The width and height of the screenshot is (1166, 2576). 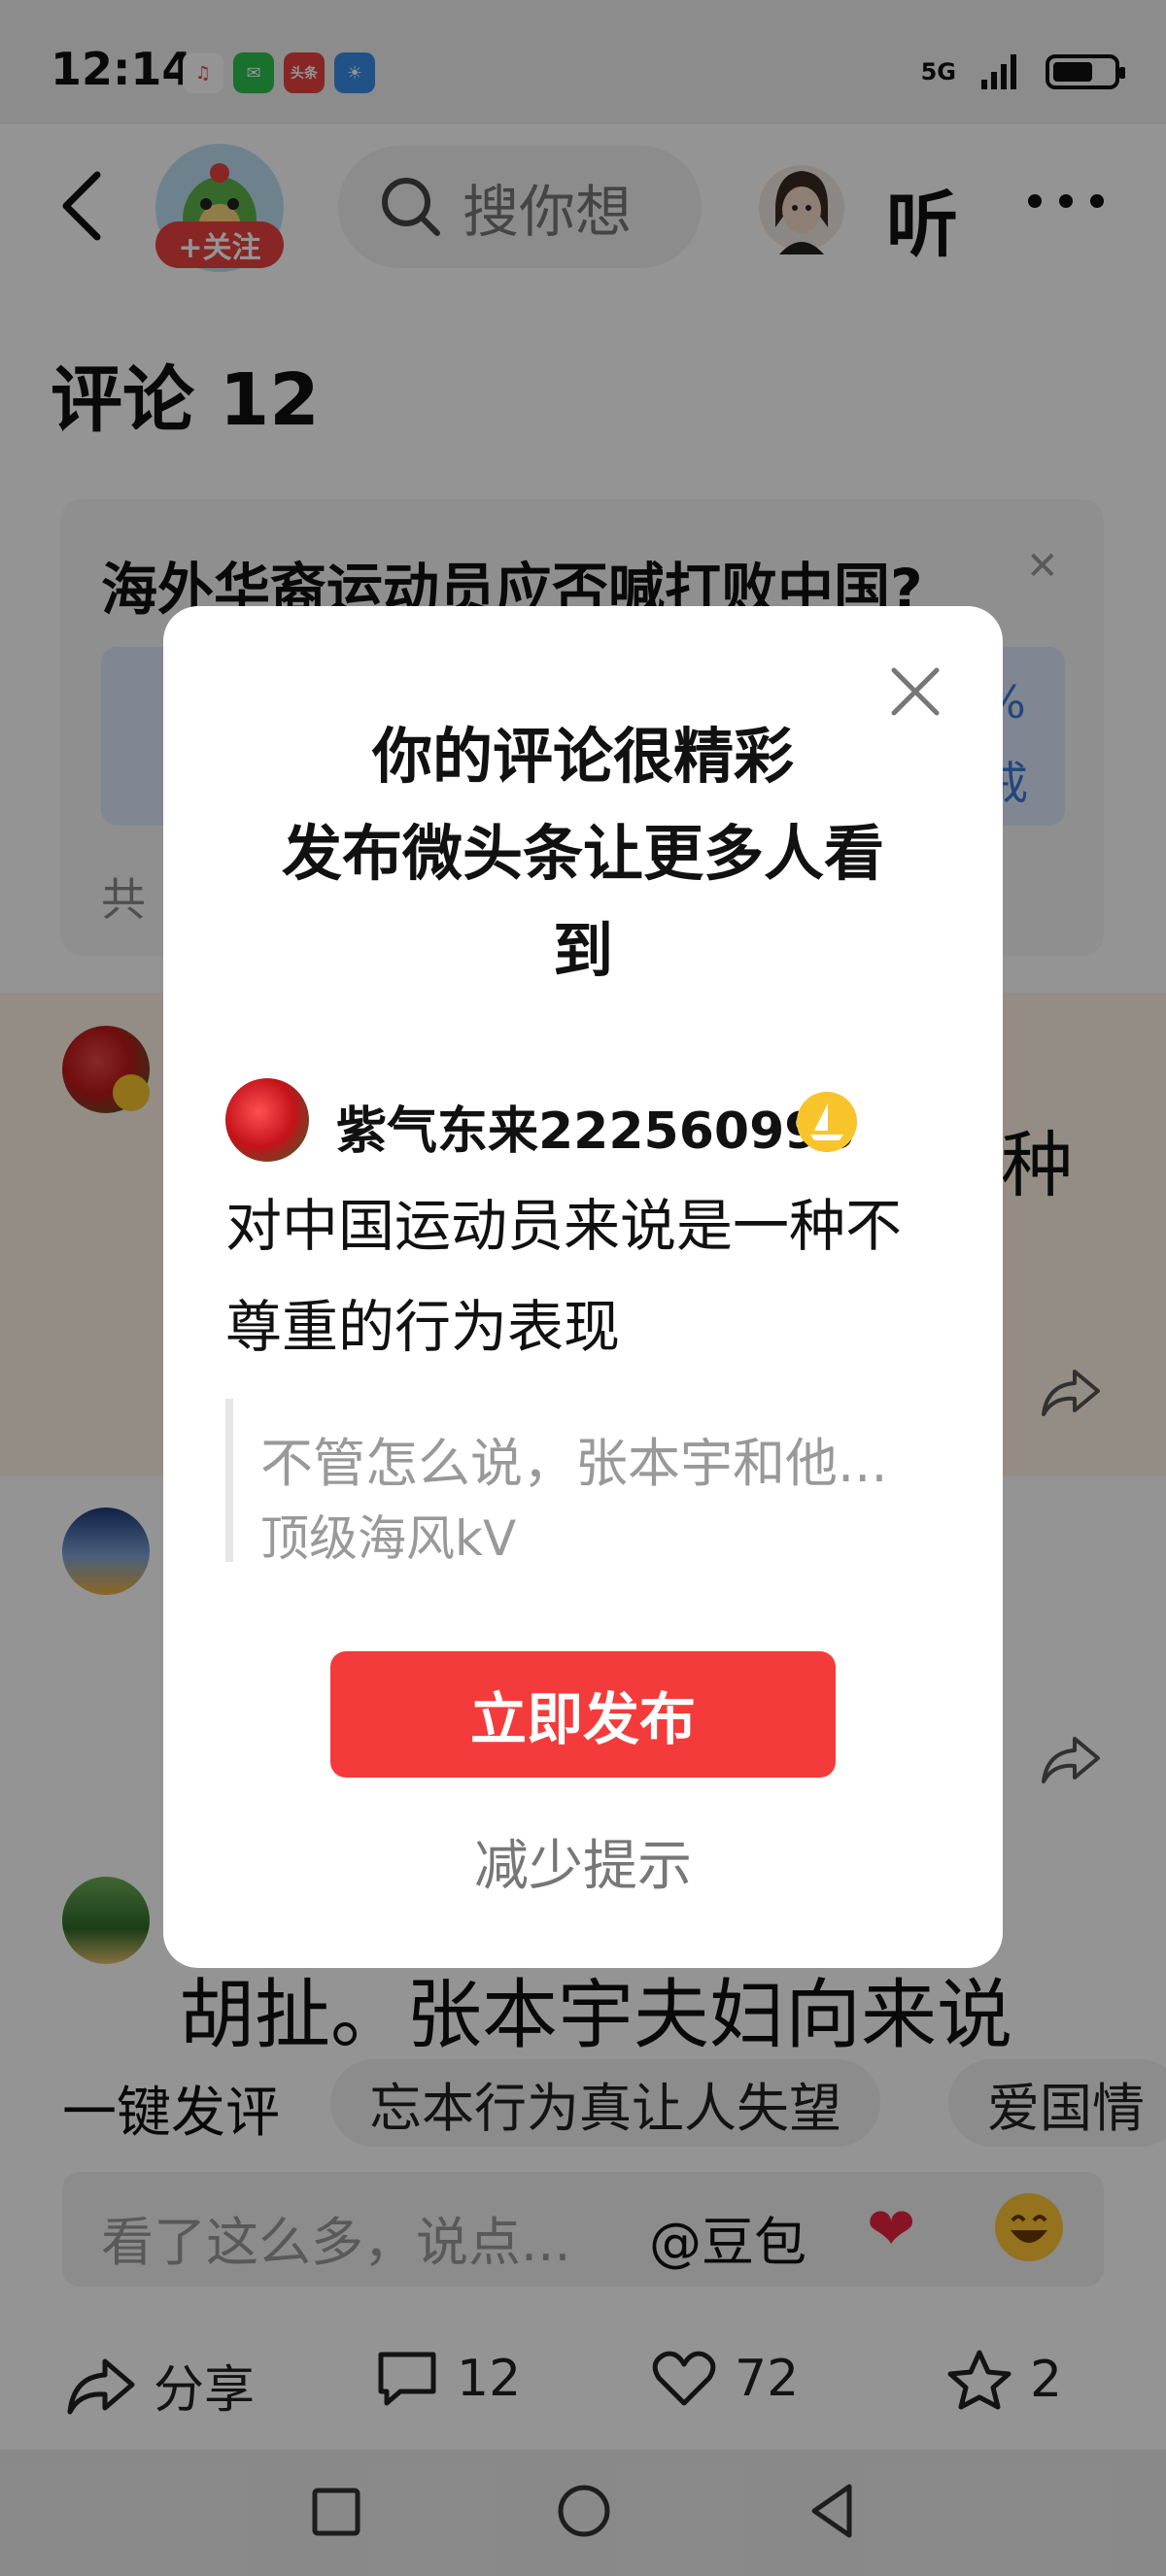 What do you see at coordinates (267, 1120) in the screenshot?
I see `commenter-avatar` at bounding box center [267, 1120].